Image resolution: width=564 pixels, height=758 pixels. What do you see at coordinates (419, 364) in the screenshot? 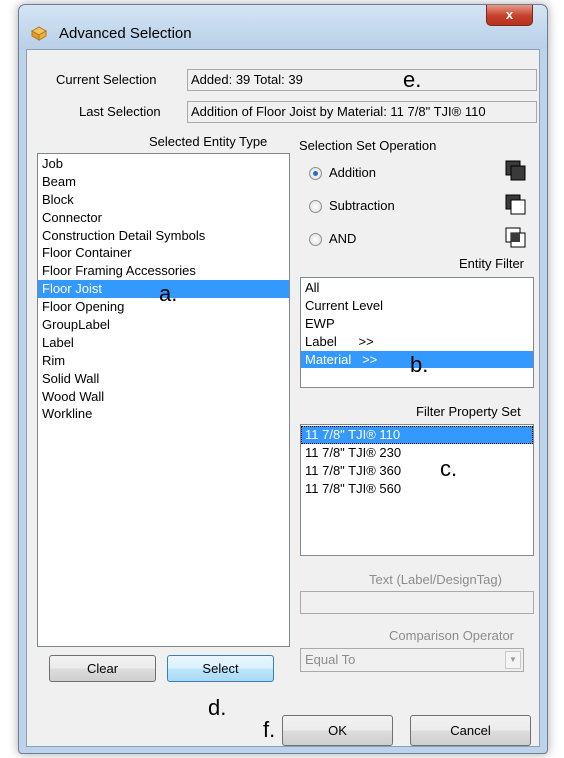
I see `annotation-b: b.` at bounding box center [419, 364].